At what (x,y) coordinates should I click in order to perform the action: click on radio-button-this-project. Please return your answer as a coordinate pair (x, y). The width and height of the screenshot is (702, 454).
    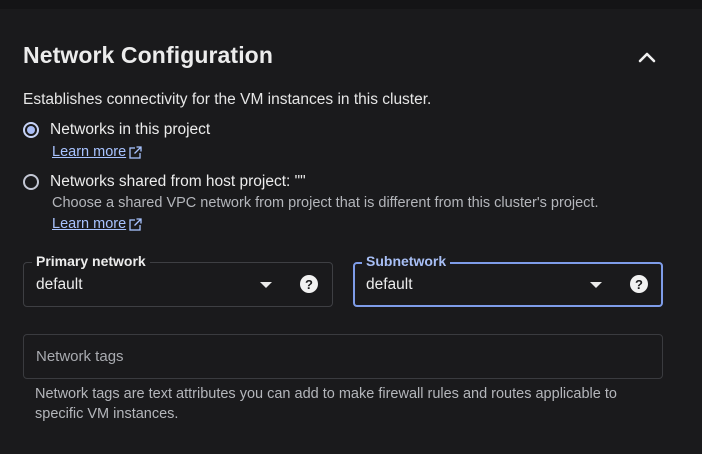
    Looking at the image, I should click on (31, 130).